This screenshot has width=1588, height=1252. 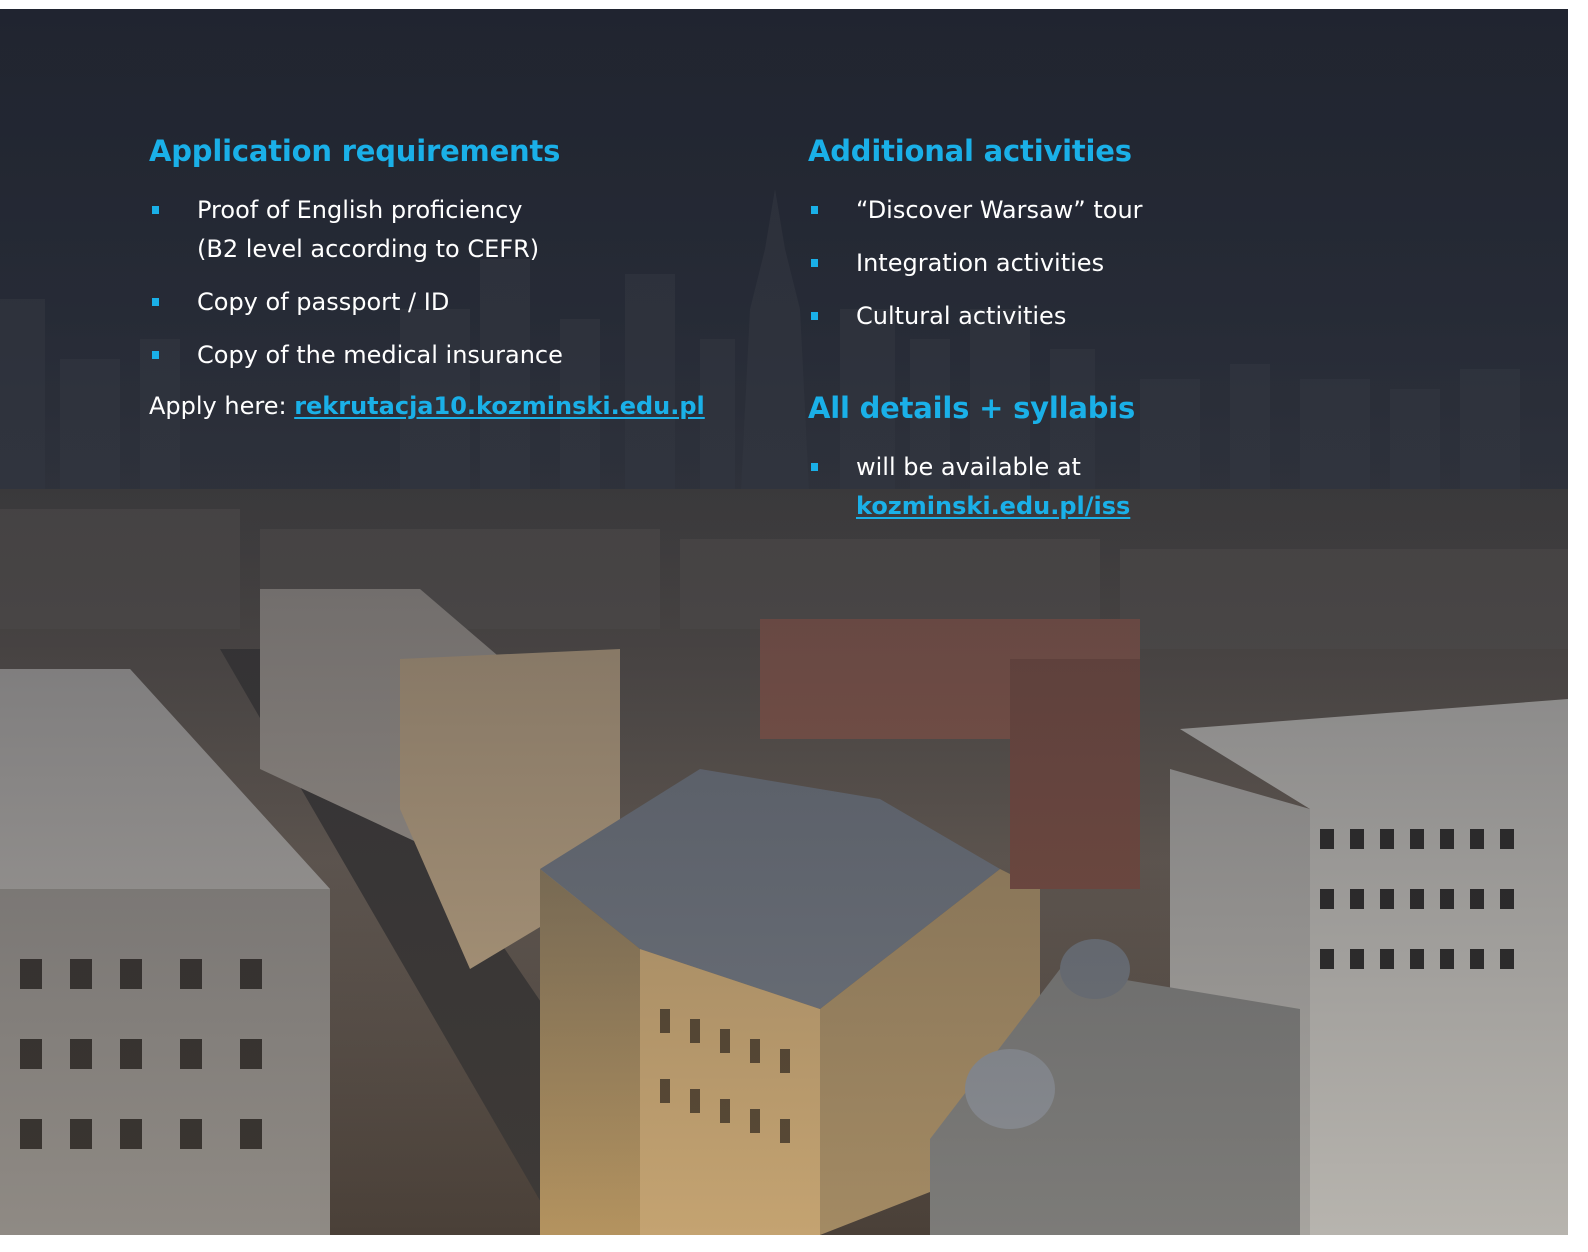 I want to click on list-item-text-line2: (B2 level according to CEFR), so click(x=368, y=249).